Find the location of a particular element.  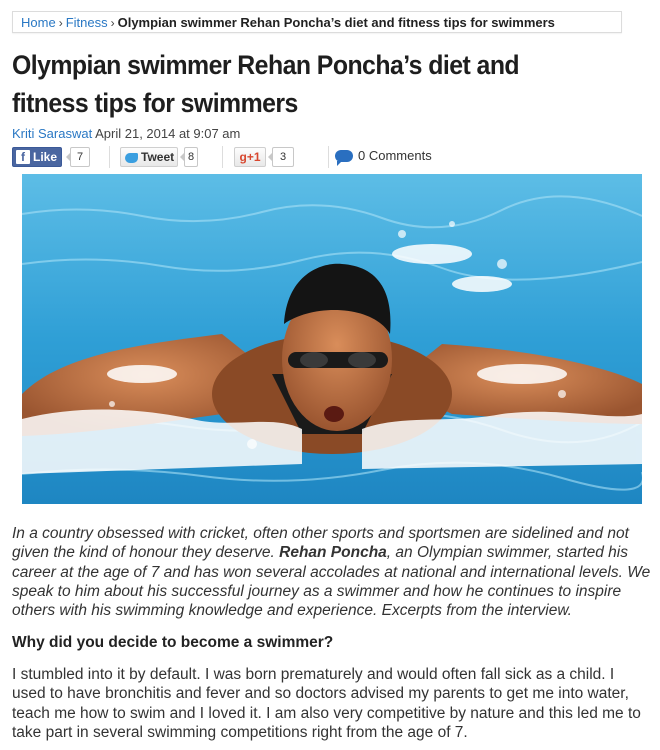

breadcrumb-home-link: Home is located at coordinates (38, 22).